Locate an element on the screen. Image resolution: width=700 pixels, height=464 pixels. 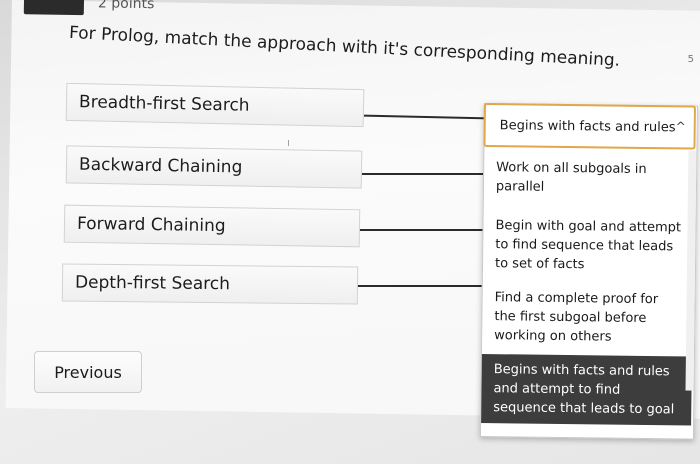
term-label: Depth-first Search is located at coordinates (152, 283).